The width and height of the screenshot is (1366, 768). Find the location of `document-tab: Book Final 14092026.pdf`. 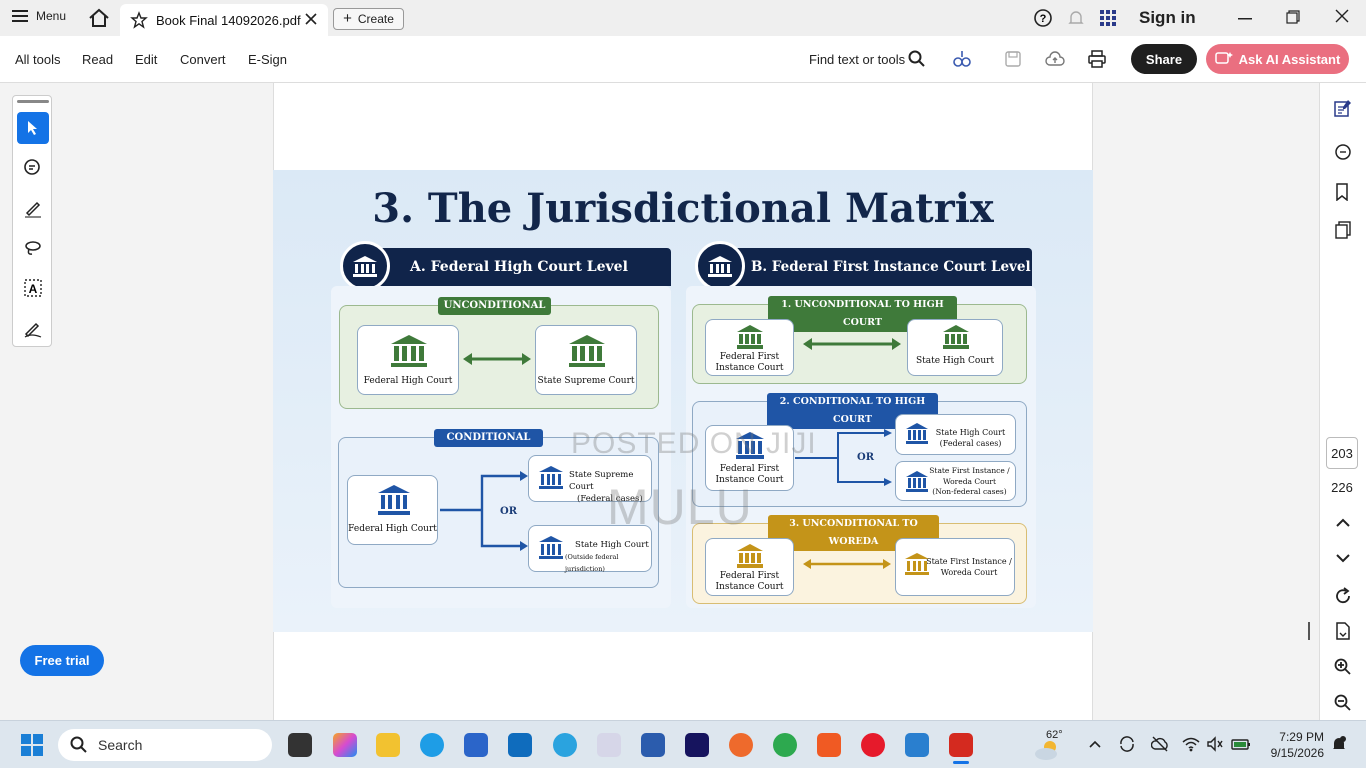

document-tab: Book Final 14092026.pdf is located at coordinates (224, 20).